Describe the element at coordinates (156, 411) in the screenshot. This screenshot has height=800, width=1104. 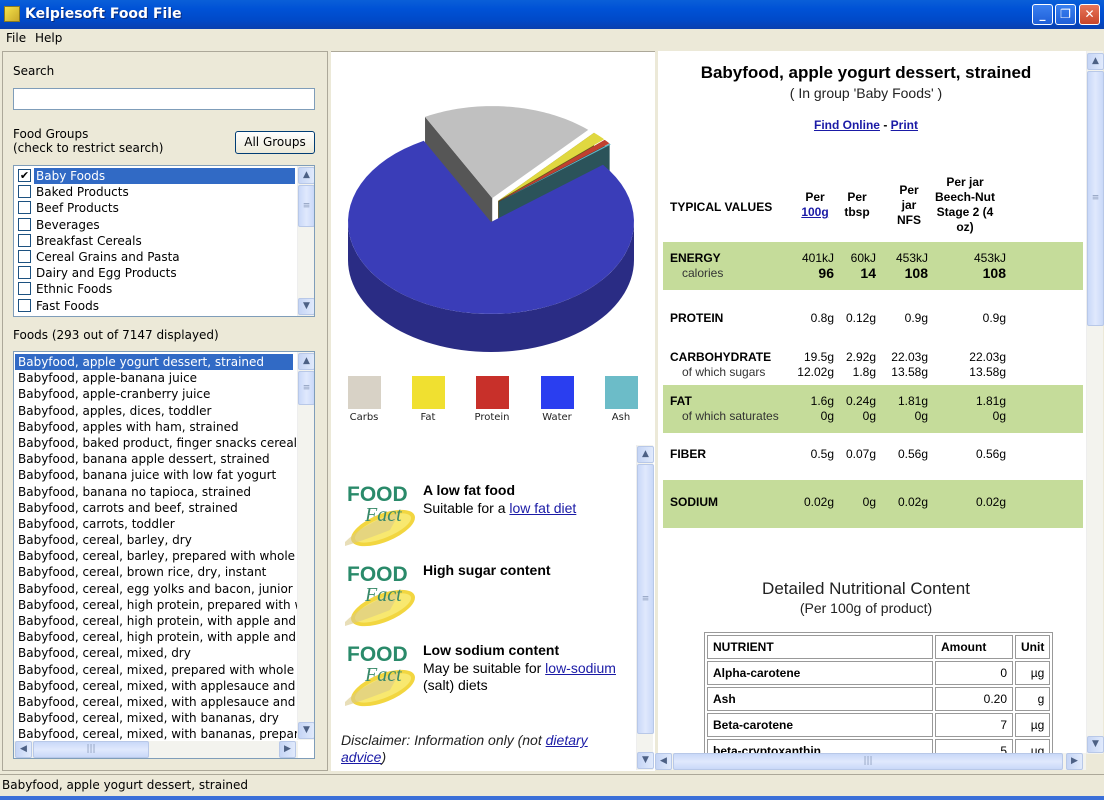
I see `food-list-item: Babyfood, apples, dices, toddler` at that location.